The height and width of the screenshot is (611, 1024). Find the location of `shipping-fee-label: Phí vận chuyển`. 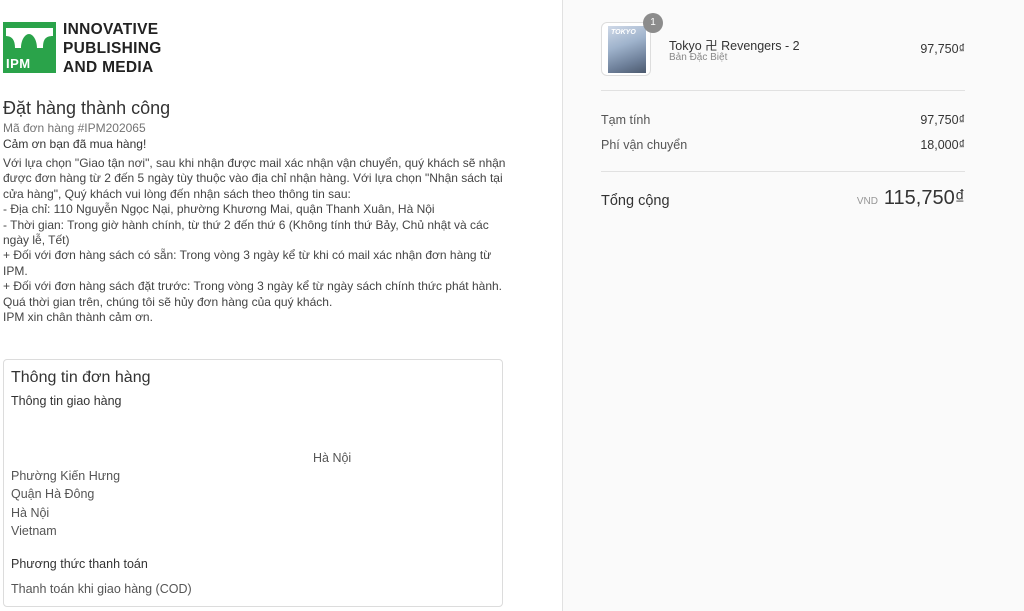

shipping-fee-label: Phí vận chuyển is located at coordinates (644, 145).